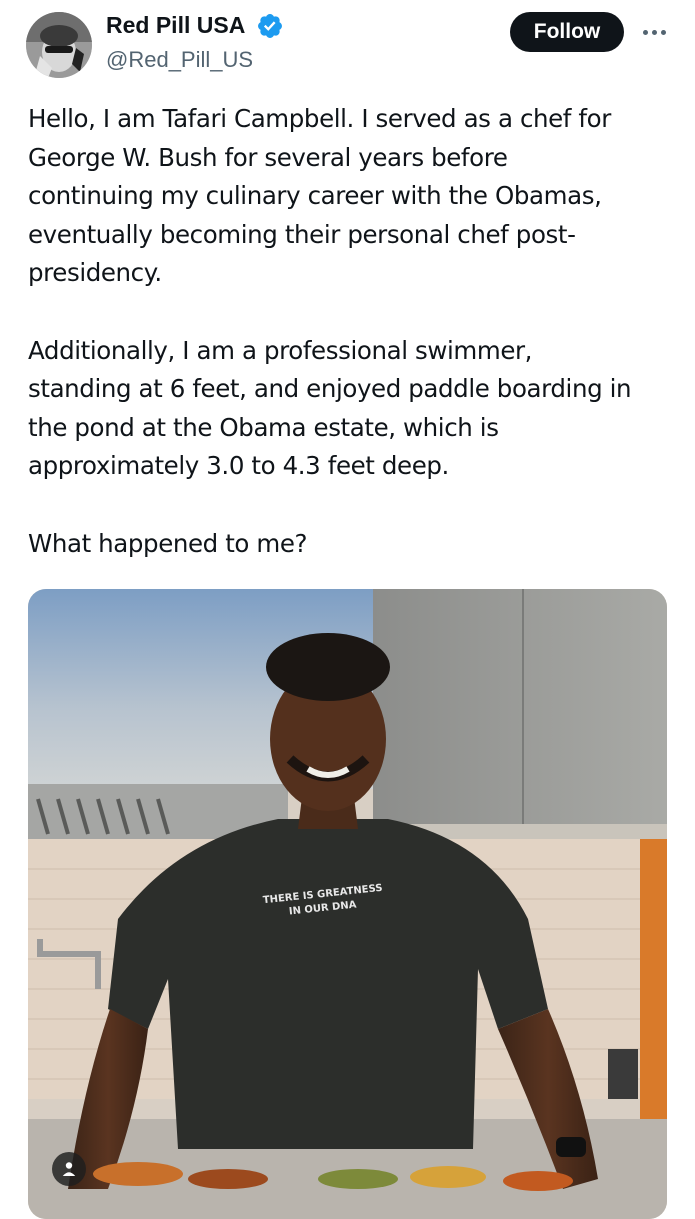 This screenshot has height=1219, width=695. I want to click on author-handle: @Red_Pill_US, so click(179, 60).